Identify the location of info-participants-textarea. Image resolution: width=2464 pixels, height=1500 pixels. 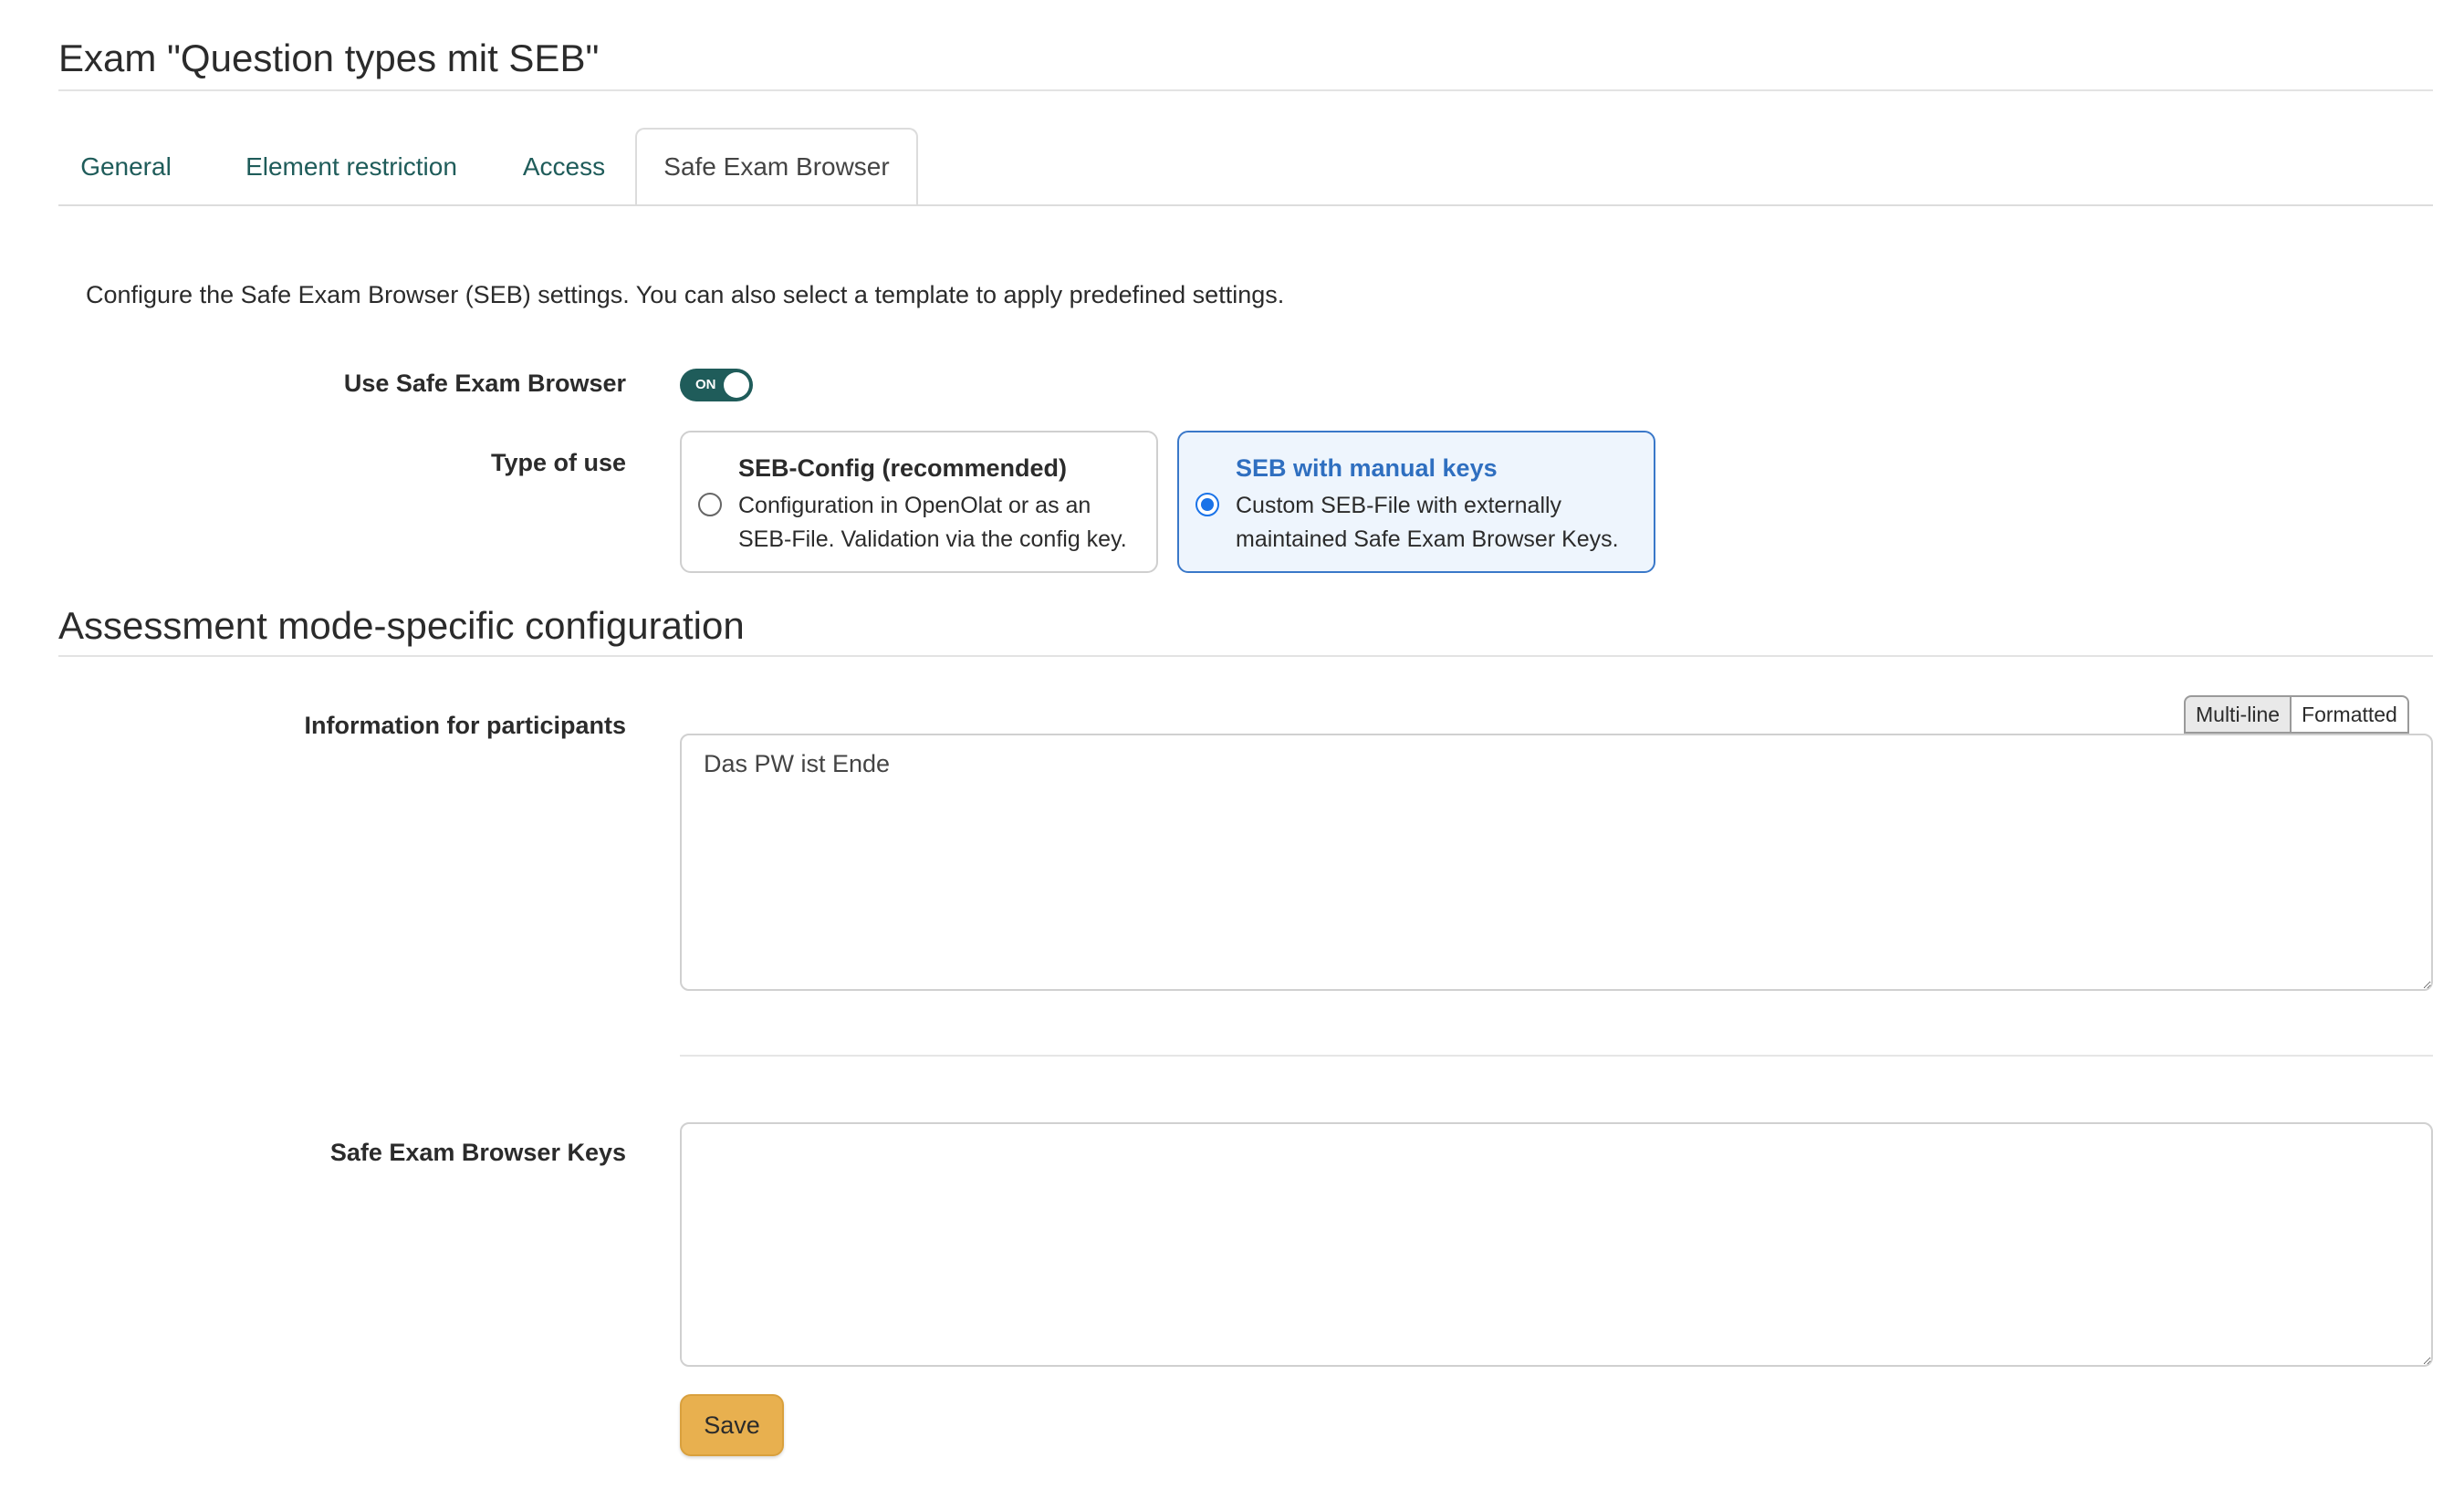
(1556, 863).